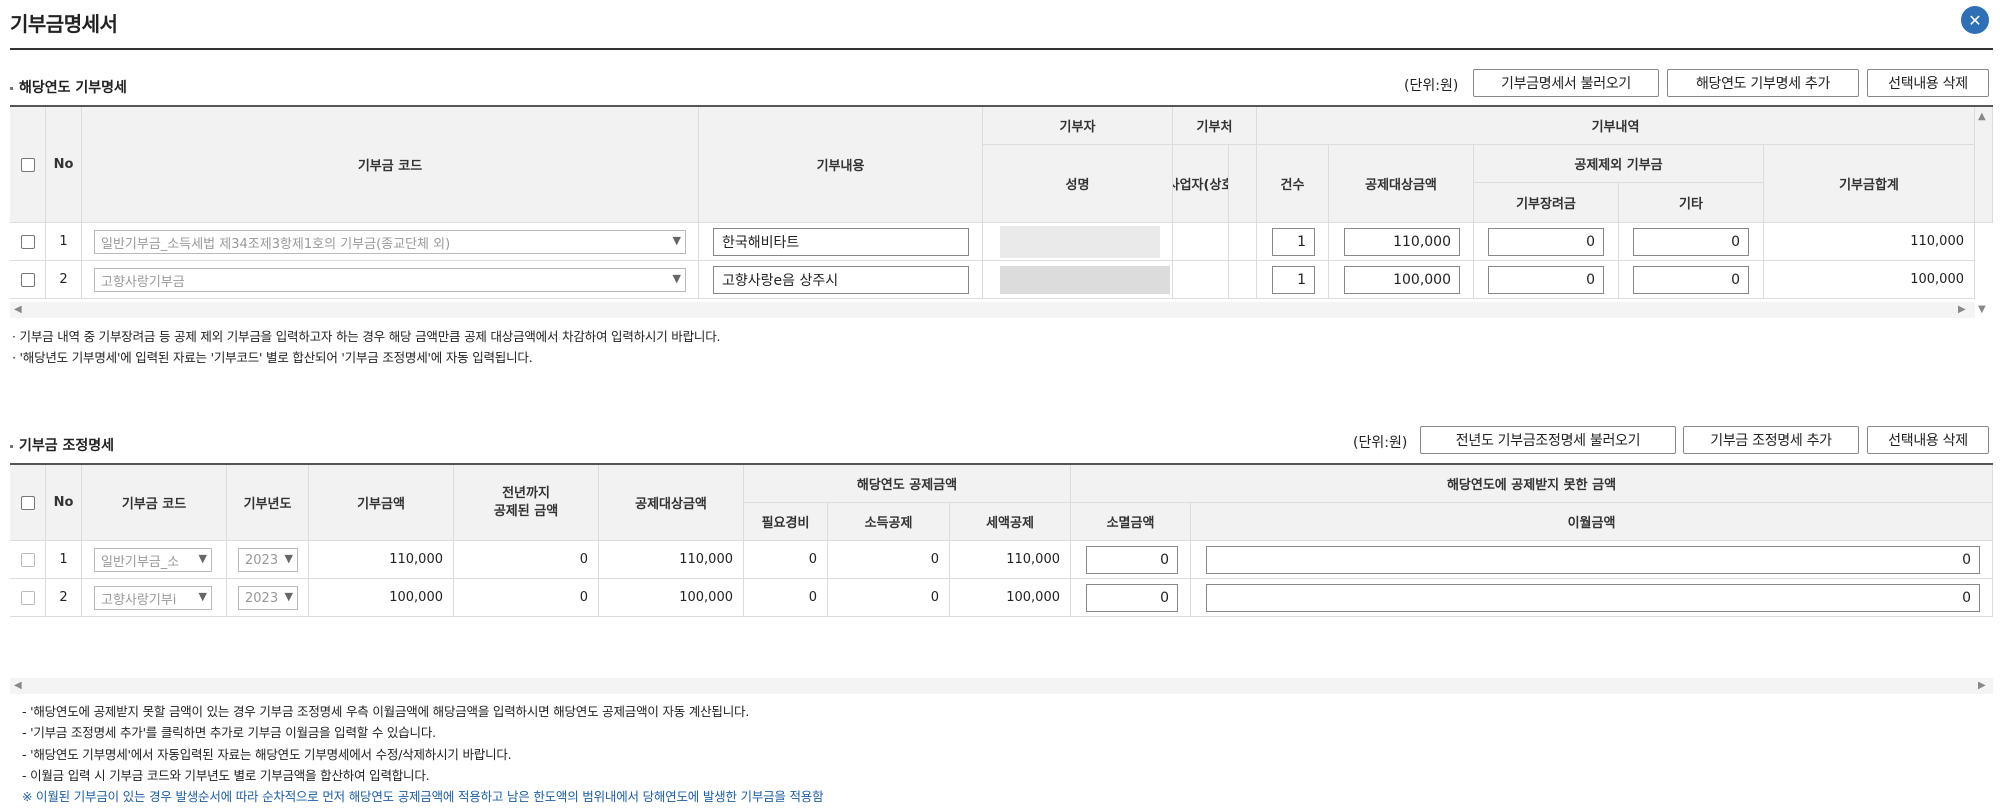 Image resolution: width=2000 pixels, height=809 pixels. I want to click on add-adjustment-button: 기부금 조정명세 추가, so click(1771, 440).